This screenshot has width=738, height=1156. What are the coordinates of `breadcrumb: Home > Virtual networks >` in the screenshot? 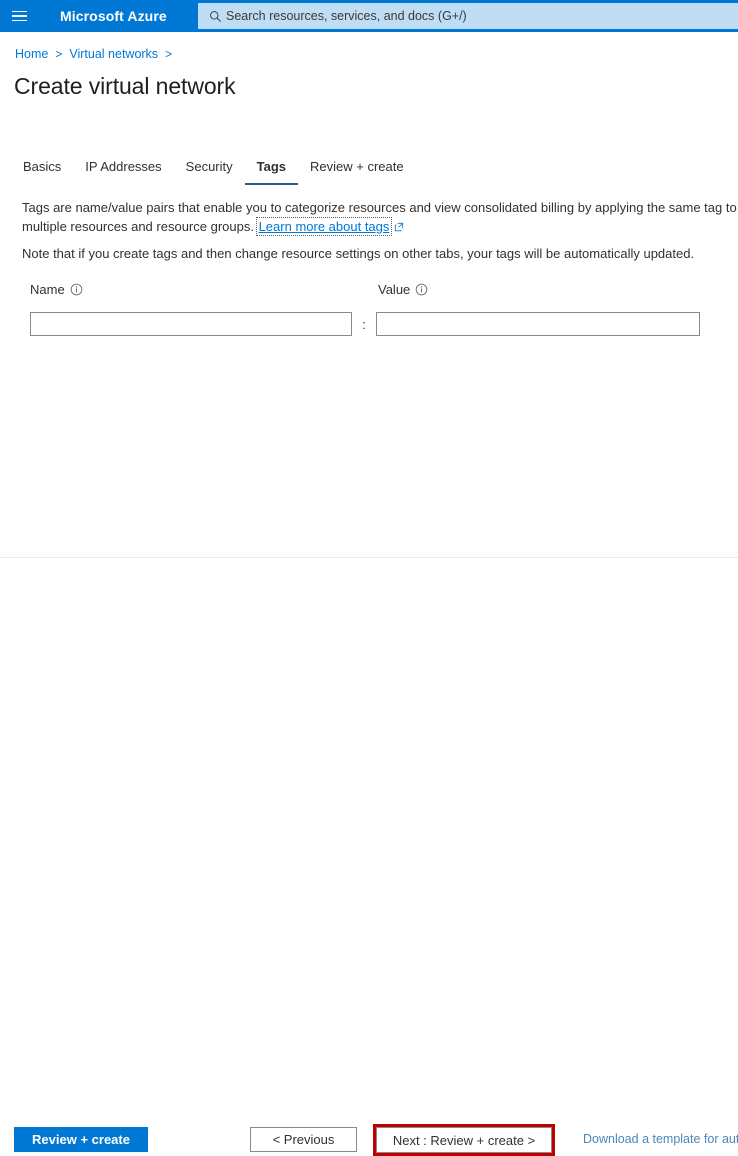 It's located at (93, 54).